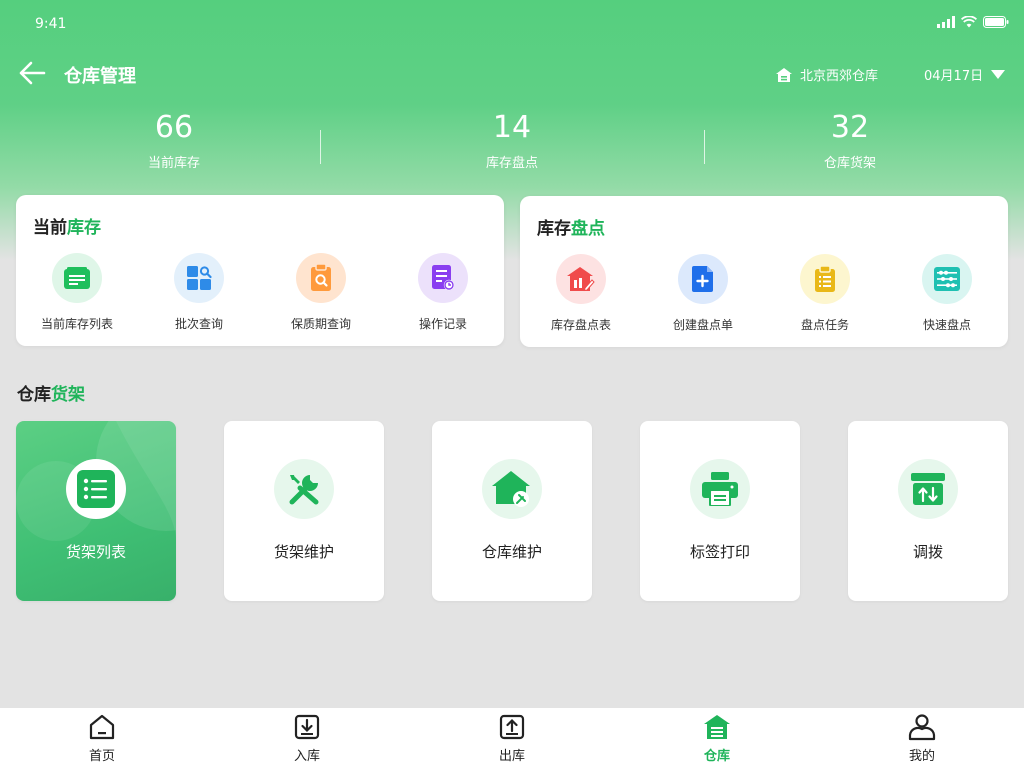 The height and width of the screenshot is (768, 1024). What do you see at coordinates (512, 727) in the screenshot?
I see `outbound-icon` at bounding box center [512, 727].